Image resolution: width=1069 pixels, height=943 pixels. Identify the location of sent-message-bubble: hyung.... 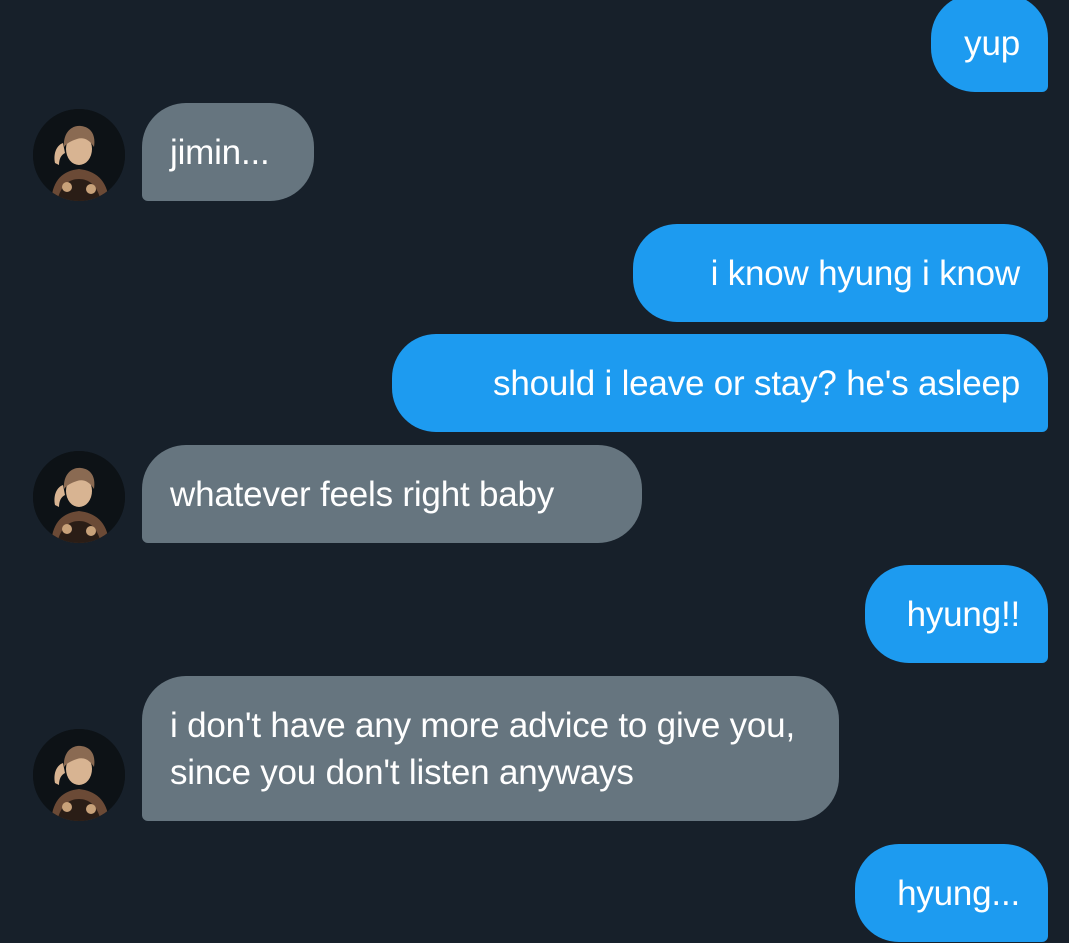
(951, 893).